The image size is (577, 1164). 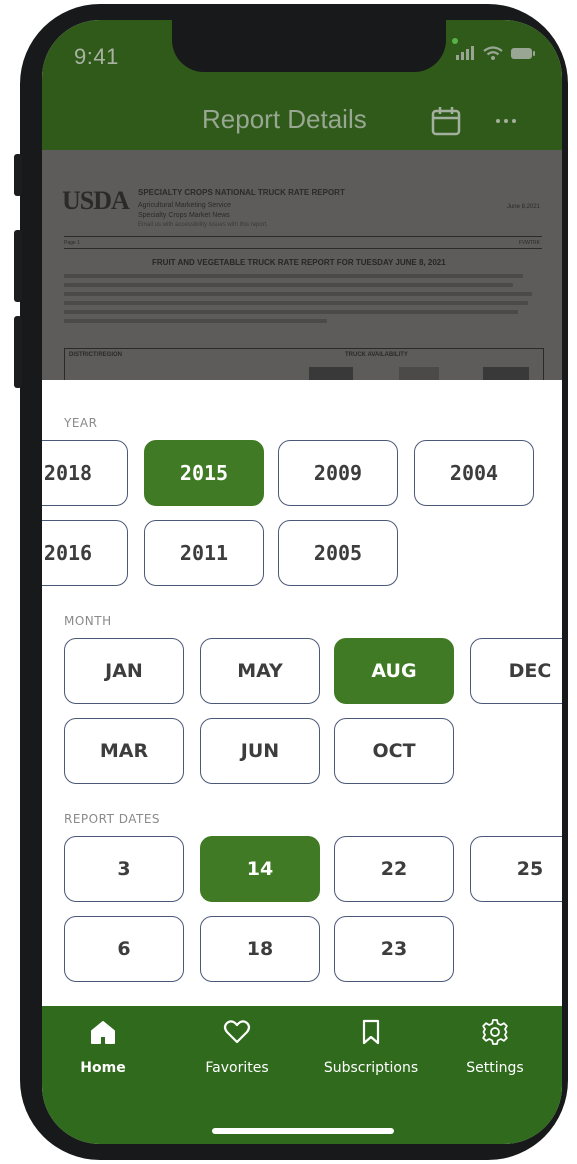 I want to click on month-chip-mar: MAR, so click(x=124, y=751).